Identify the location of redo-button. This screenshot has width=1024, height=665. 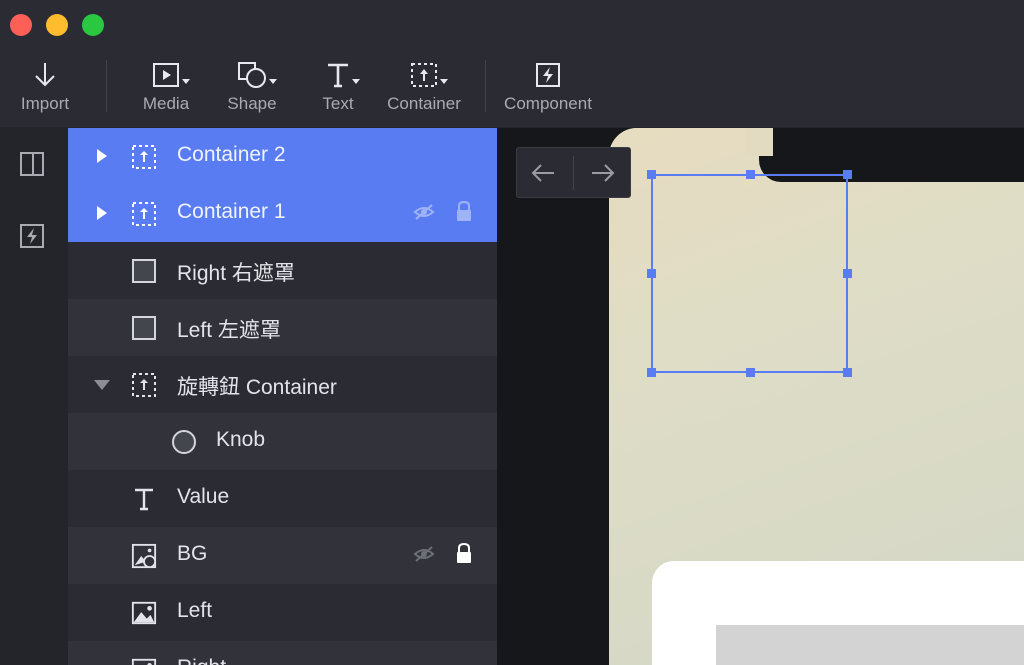
(603, 173).